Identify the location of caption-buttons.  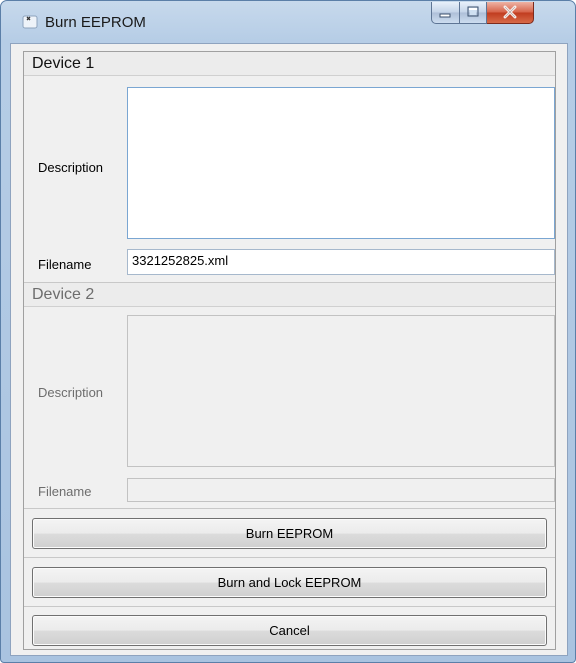
(482, 13).